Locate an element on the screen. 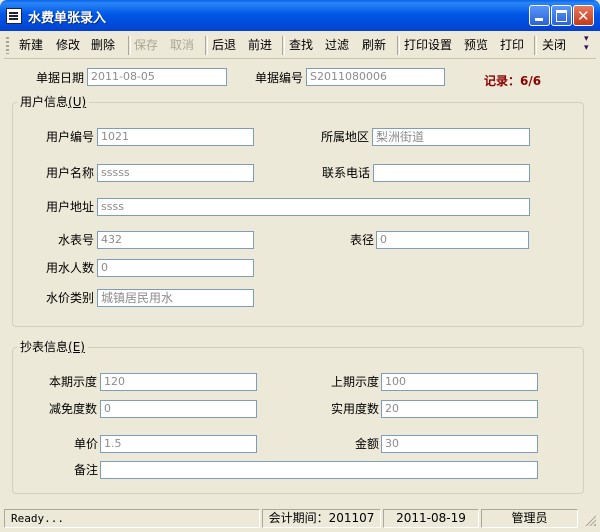 Image resolution: width=600 pixels, height=532 pixels. forward-button: 前进 is located at coordinates (260, 45).